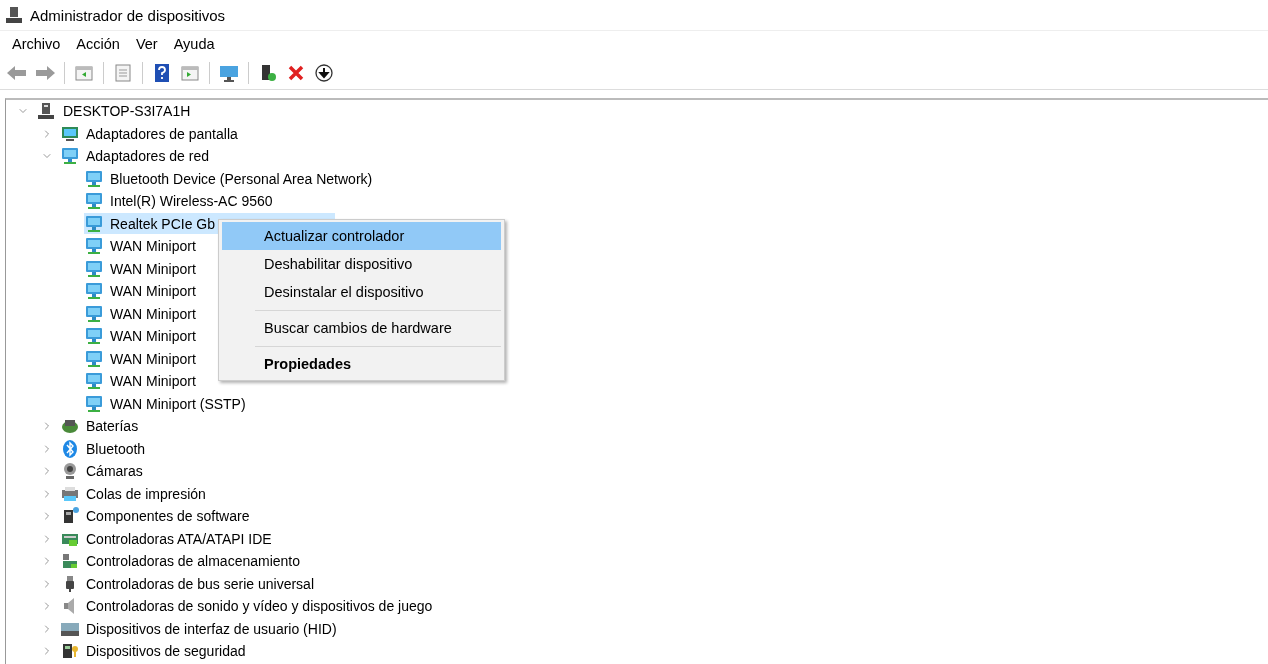 This screenshot has width=1268, height=664. I want to click on tree-item: Componentes de software, so click(156, 516).